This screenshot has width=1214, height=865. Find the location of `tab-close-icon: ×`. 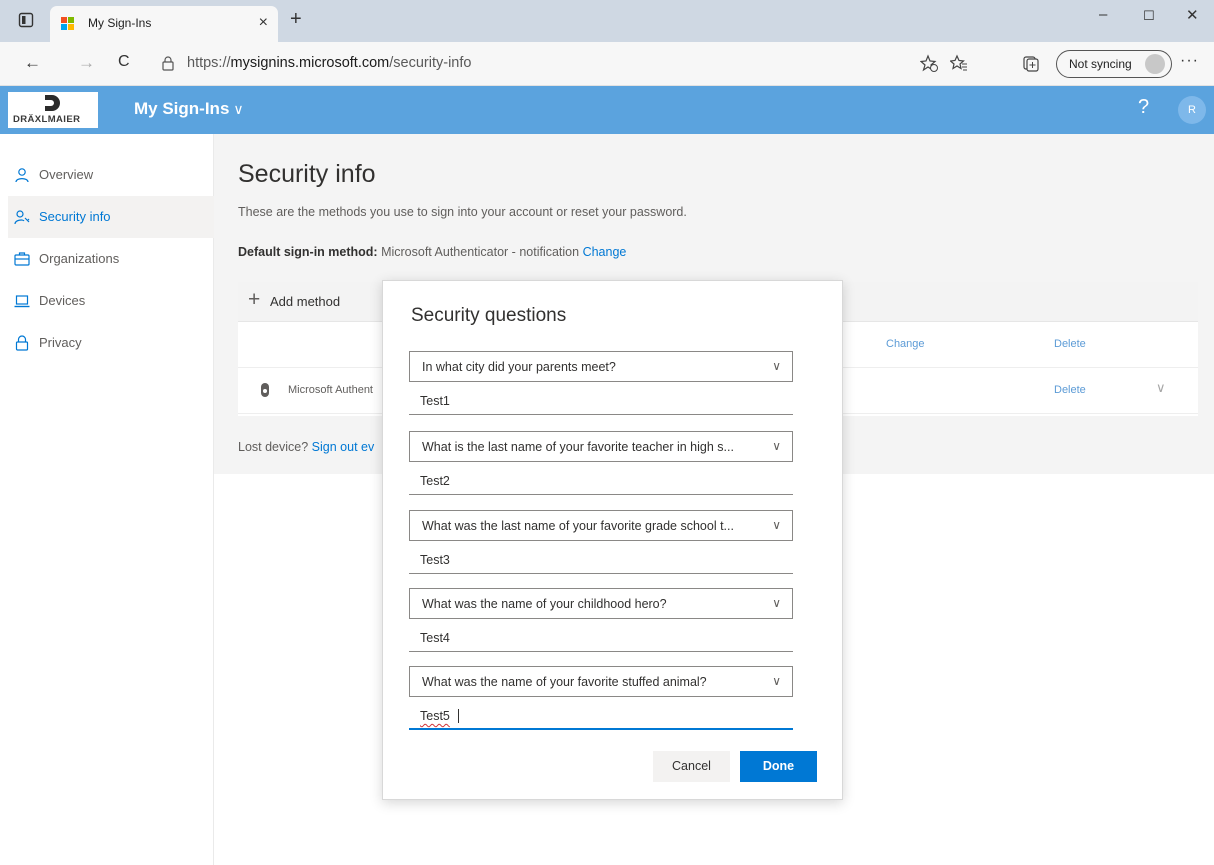

tab-close-icon: × is located at coordinates (263, 23).